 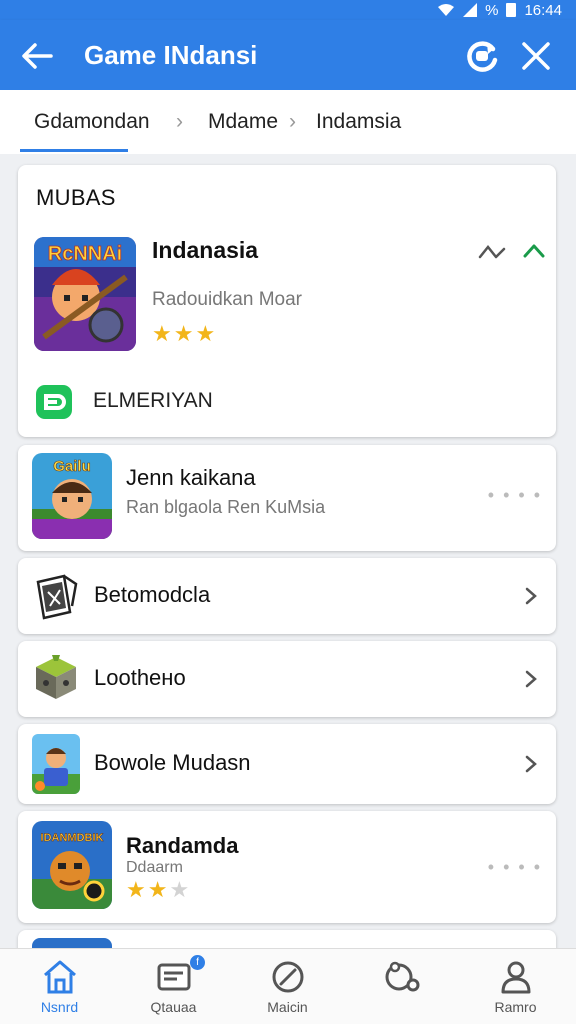 I want to click on signal-icon, so click(x=470, y=10).